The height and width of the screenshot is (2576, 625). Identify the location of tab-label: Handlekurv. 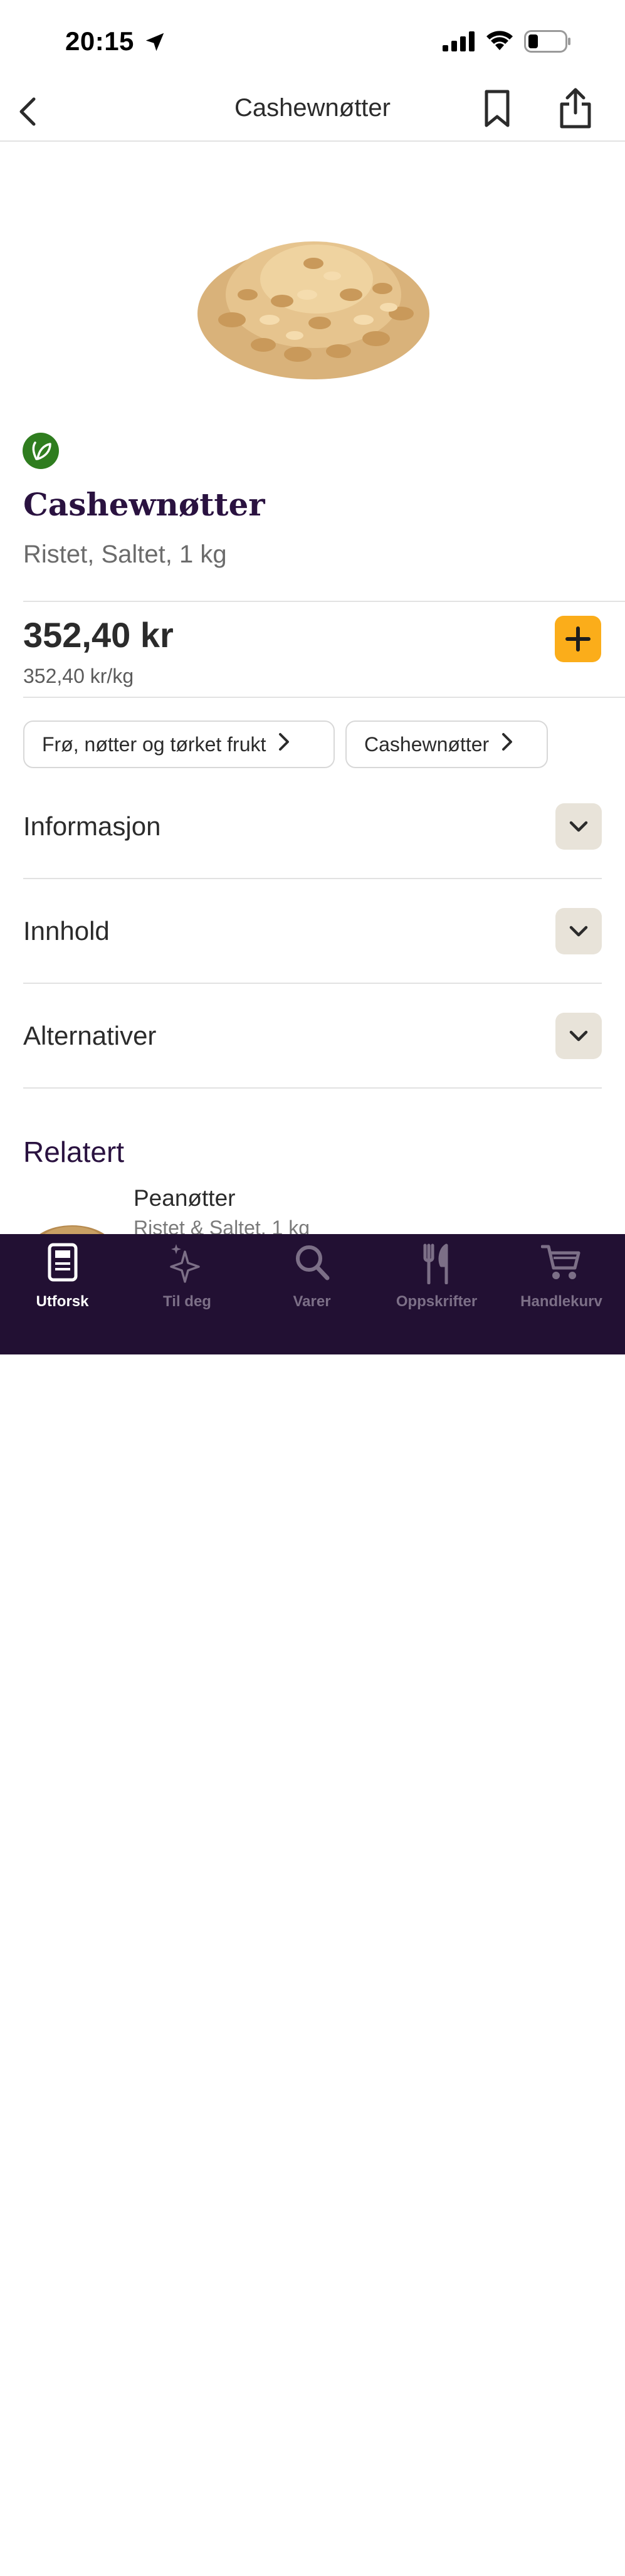
(561, 1301).